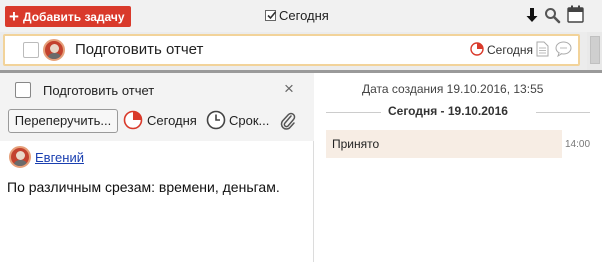 Image resolution: width=602 pixels, height=262 pixels. What do you see at coordinates (304, 15) in the screenshot?
I see `today-filter-label: Сегодня` at bounding box center [304, 15].